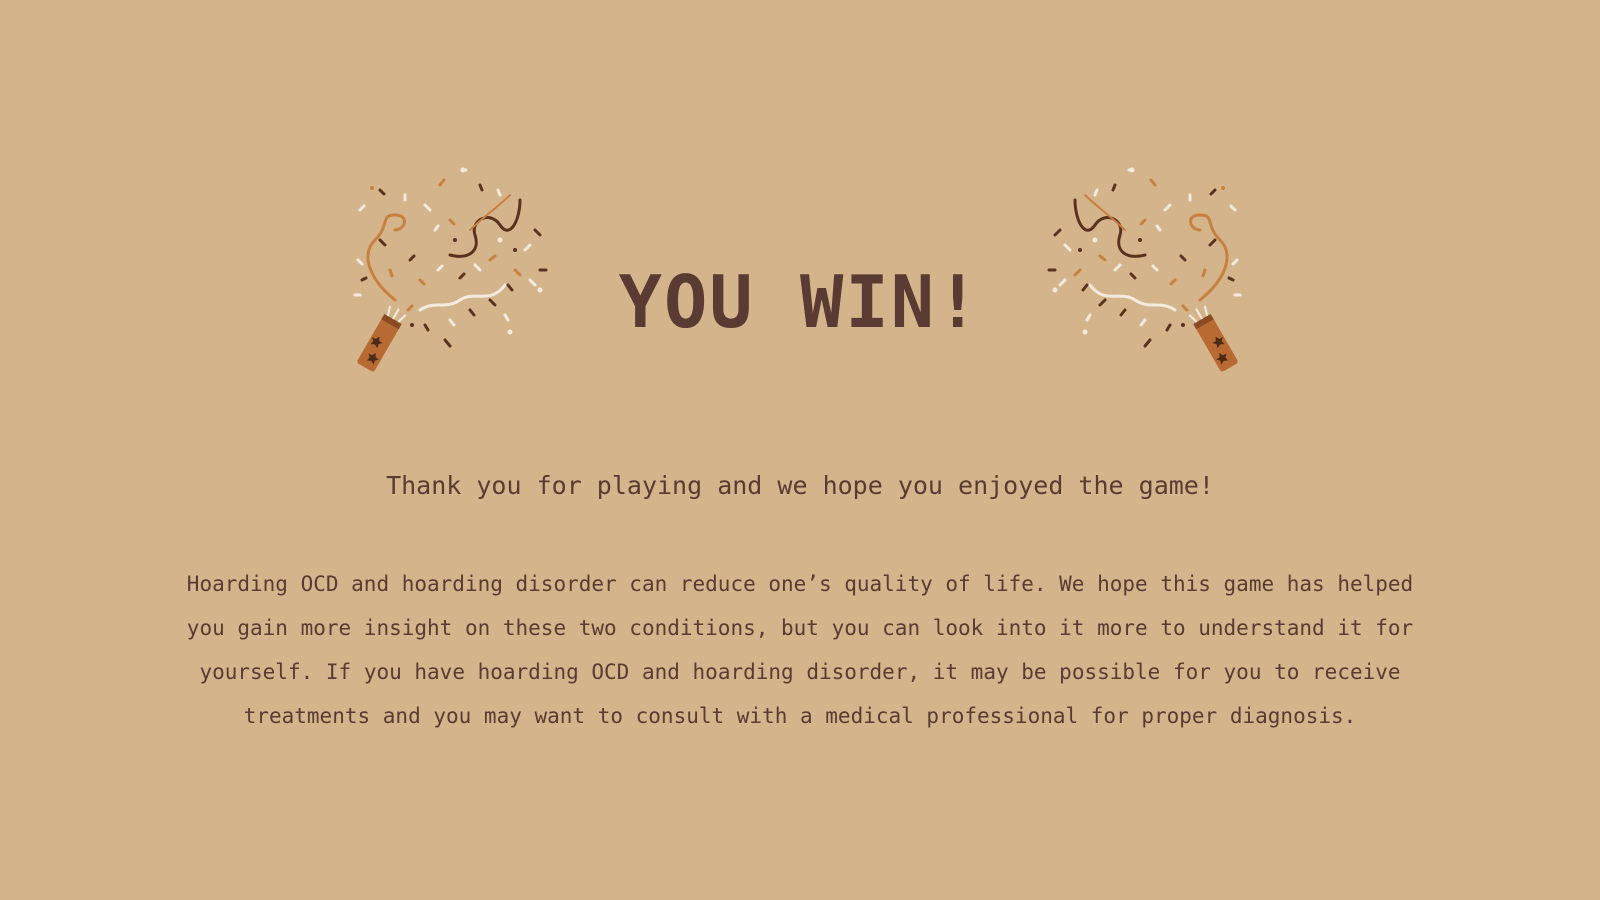 This screenshot has height=900, width=1600. Describe the element at coordinates (460, 275) in the screenshot. I see `party-popper-left-icon` at that location.